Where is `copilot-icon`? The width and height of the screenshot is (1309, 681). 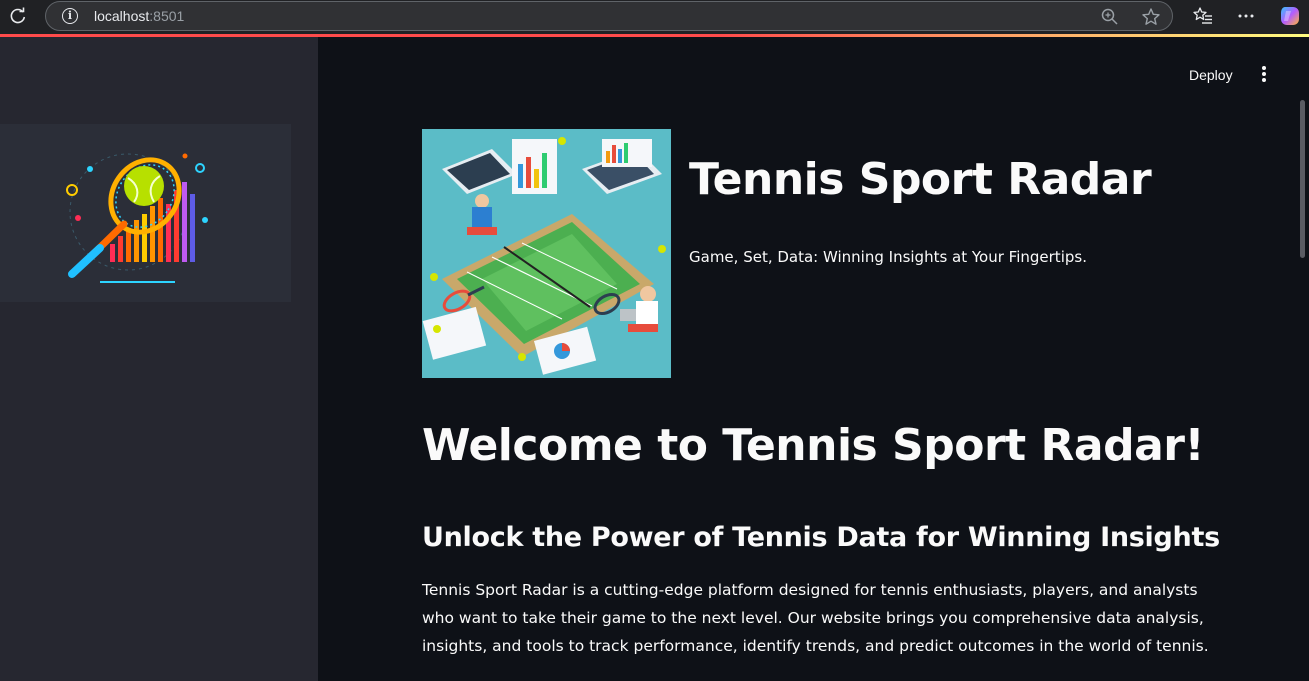
copilot-icon is located at coordinates (1290, 16).